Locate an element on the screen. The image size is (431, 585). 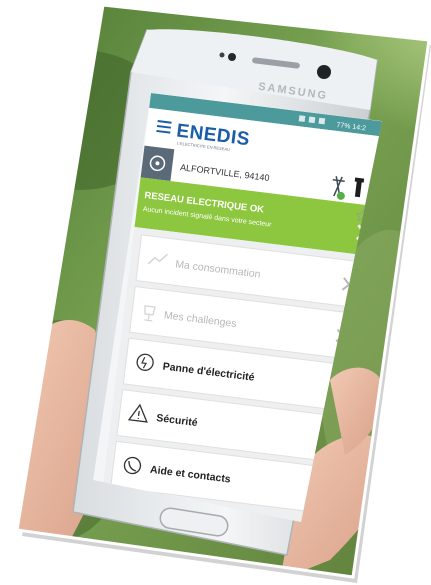
hamburger-menu-icon is located at coordinates (164, 127).